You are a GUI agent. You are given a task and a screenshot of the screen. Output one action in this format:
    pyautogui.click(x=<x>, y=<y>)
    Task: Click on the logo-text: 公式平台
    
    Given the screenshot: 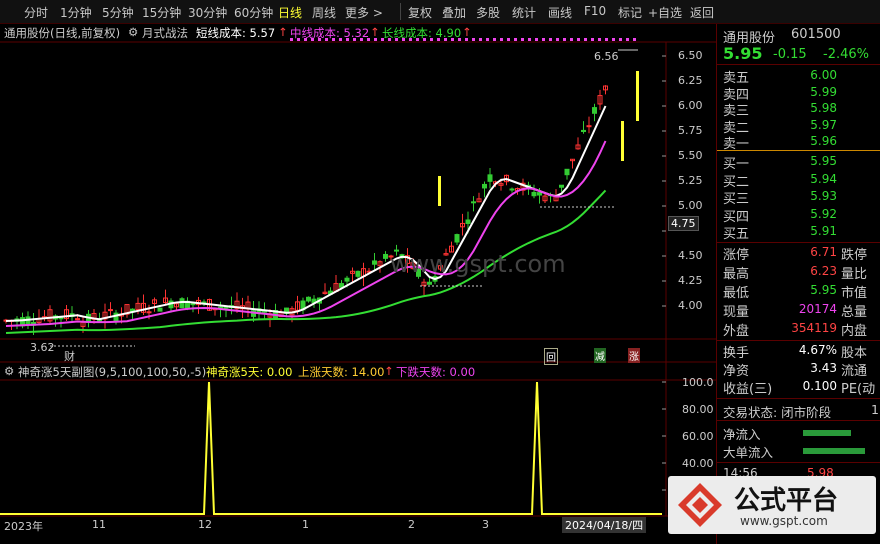 What is the action you would take?
    pyautogui.click(x=786, y=501)
    